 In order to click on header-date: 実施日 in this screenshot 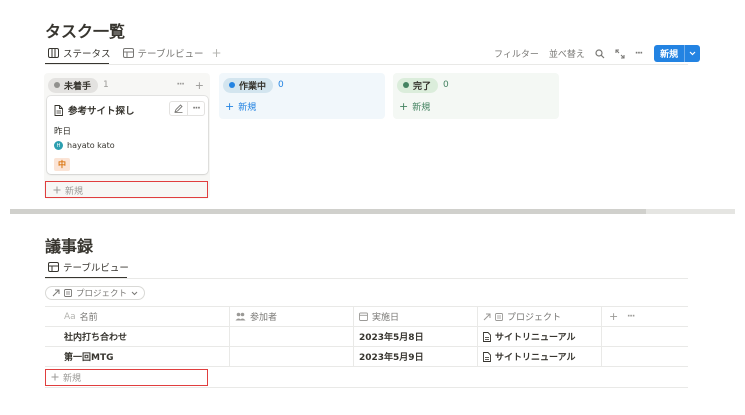, I will do `click(379, 316)`.